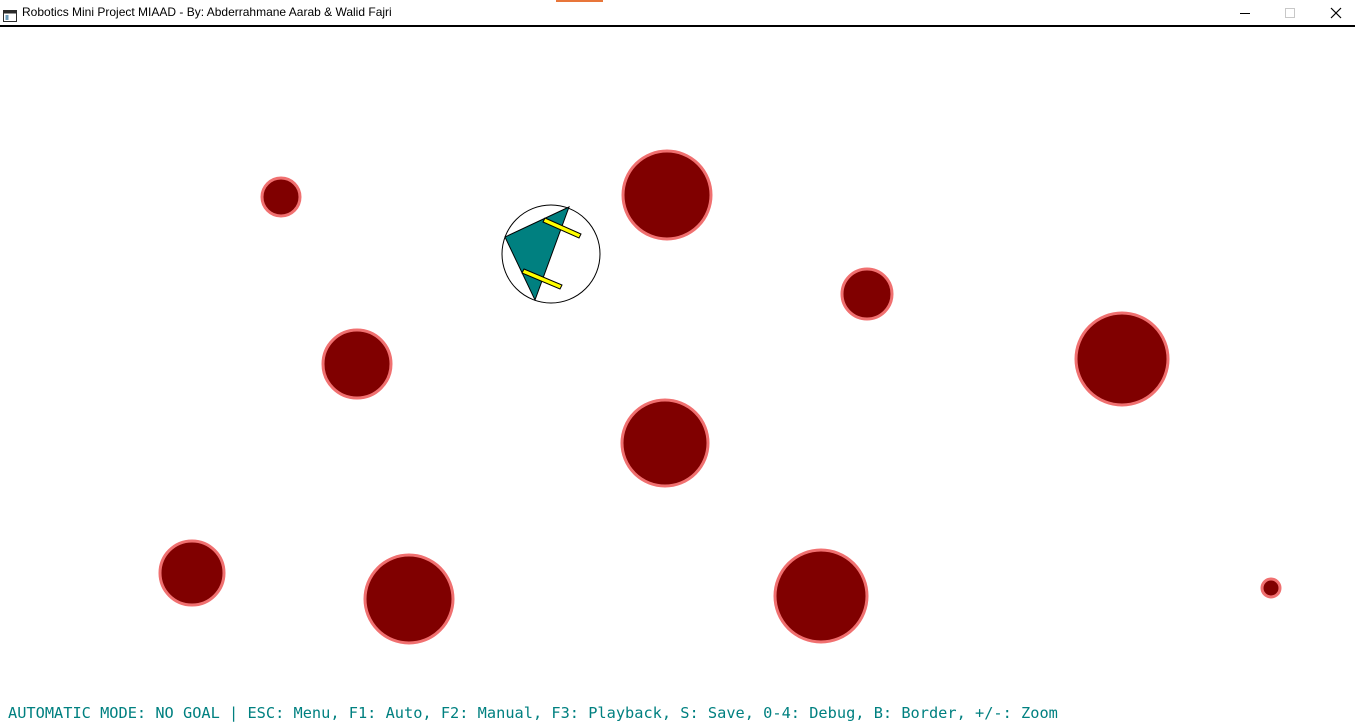  I want to click on maximize-button, so click(1290, 12).